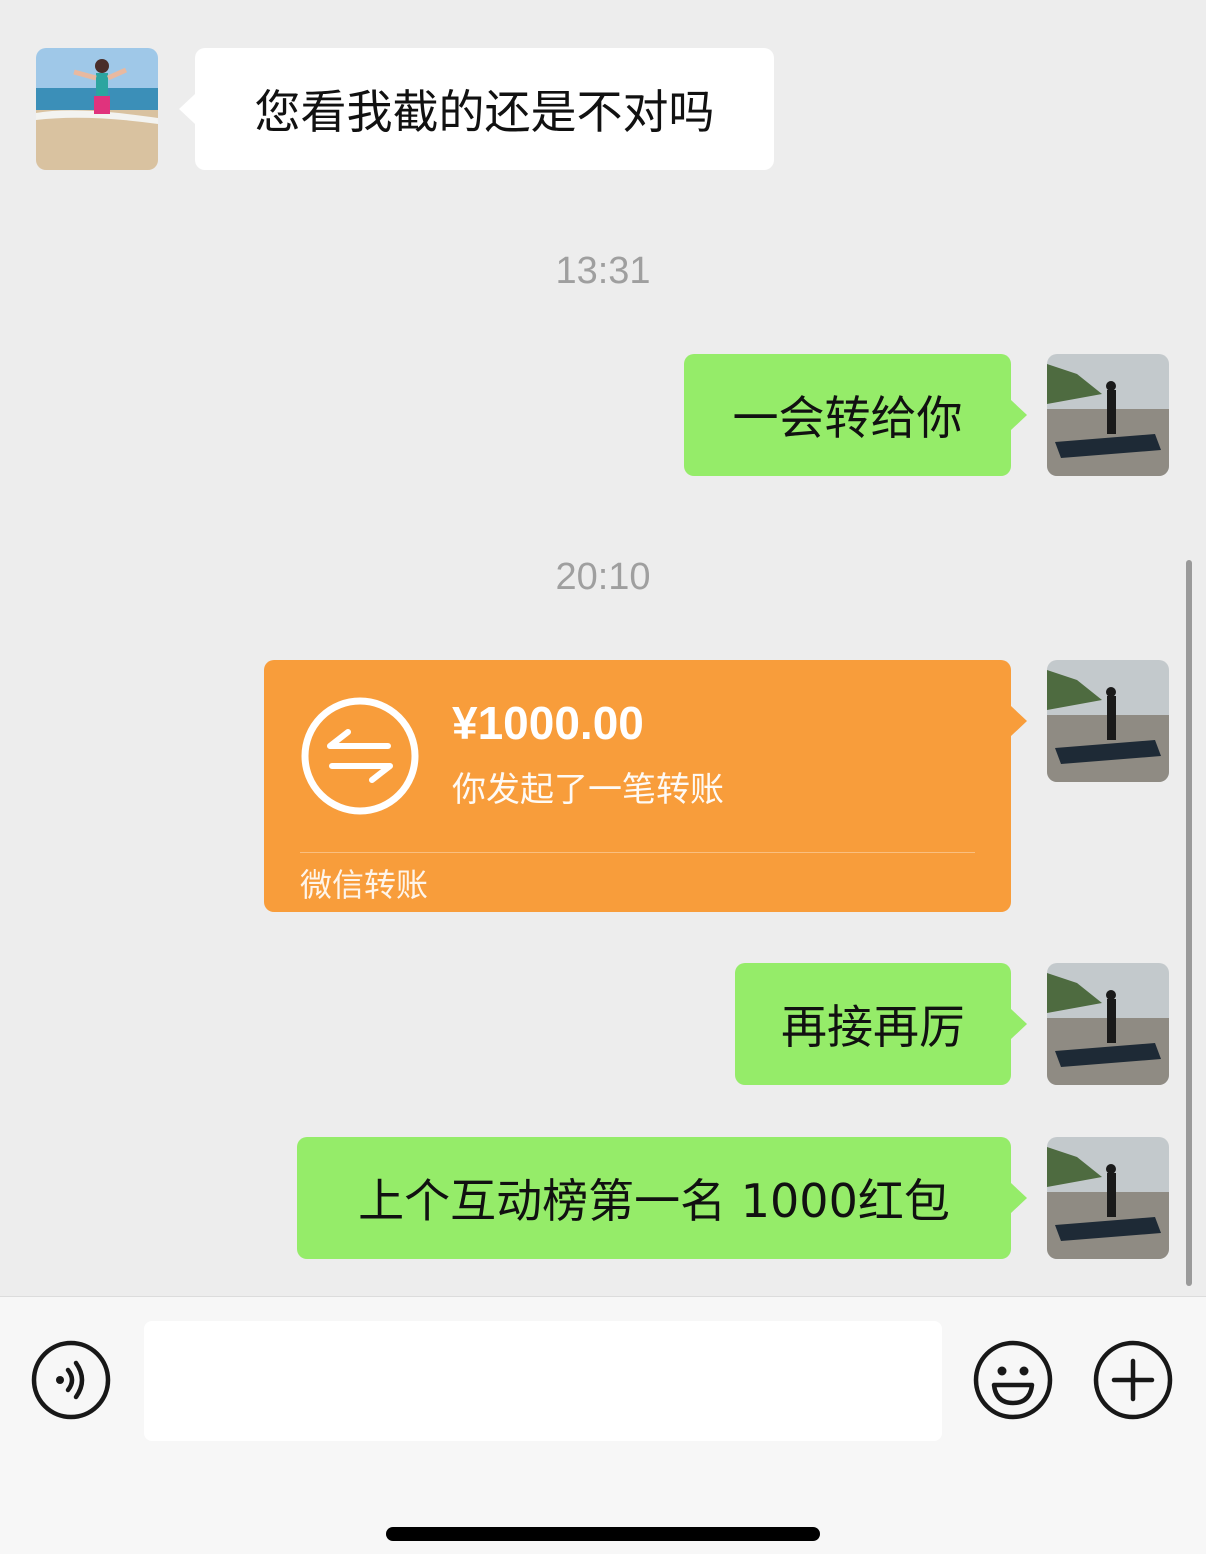 This screenshot has height=1554, width=1206. Describe the element at coordinates (603, 577) in the screenshot. I see `timestamp: 20:10` at that location.